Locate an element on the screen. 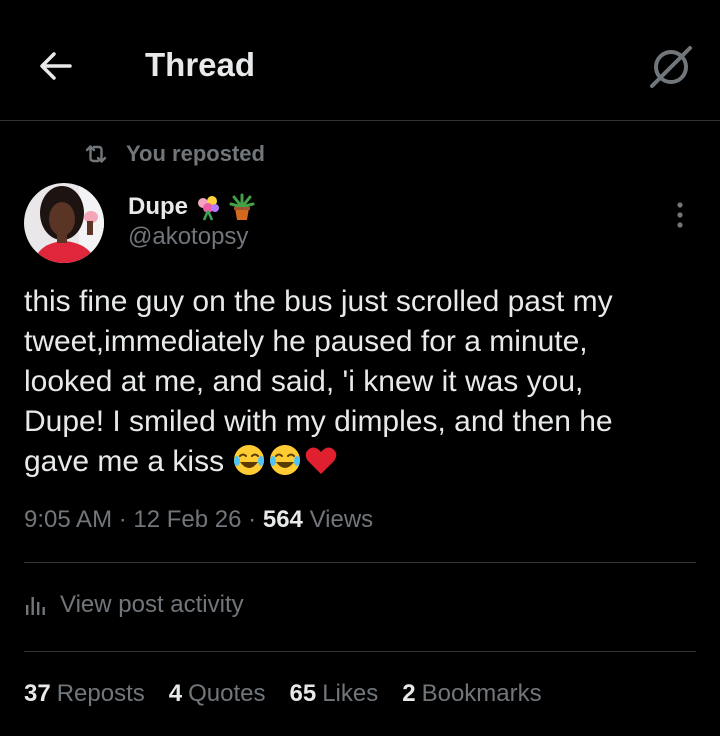  grok-icon is located at coordinates (671, 67).